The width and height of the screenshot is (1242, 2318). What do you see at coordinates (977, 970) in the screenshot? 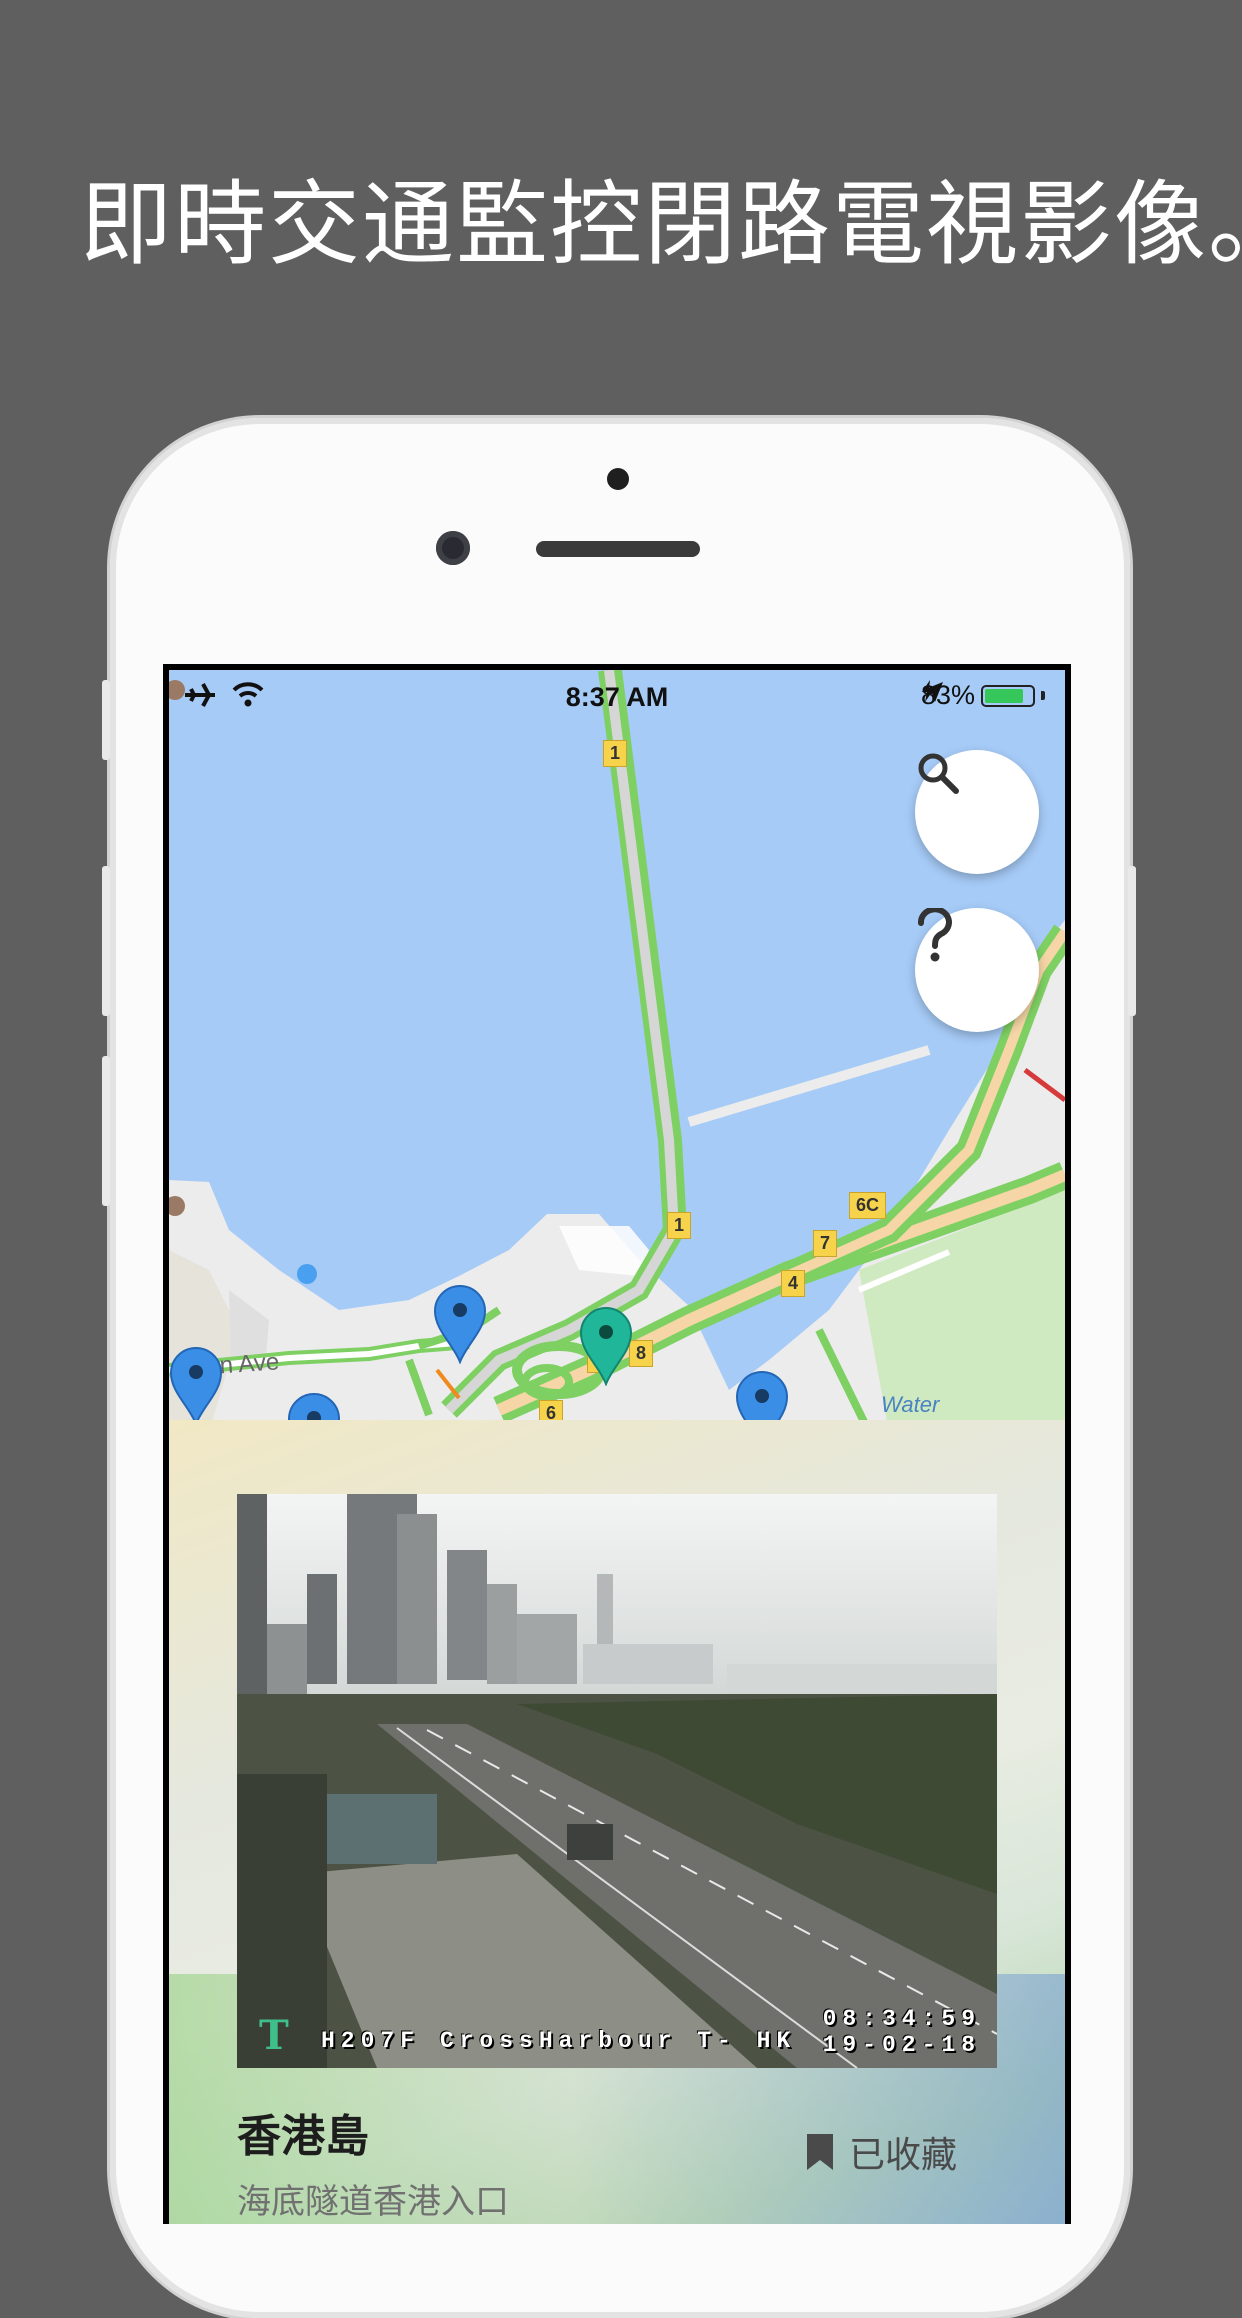
I see `help-button` at bounding box center [977, 970].